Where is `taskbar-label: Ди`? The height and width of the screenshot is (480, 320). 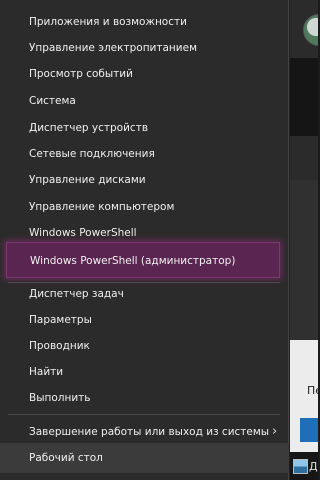 taskbar-label: Ди is located at coordinates (313, 466).